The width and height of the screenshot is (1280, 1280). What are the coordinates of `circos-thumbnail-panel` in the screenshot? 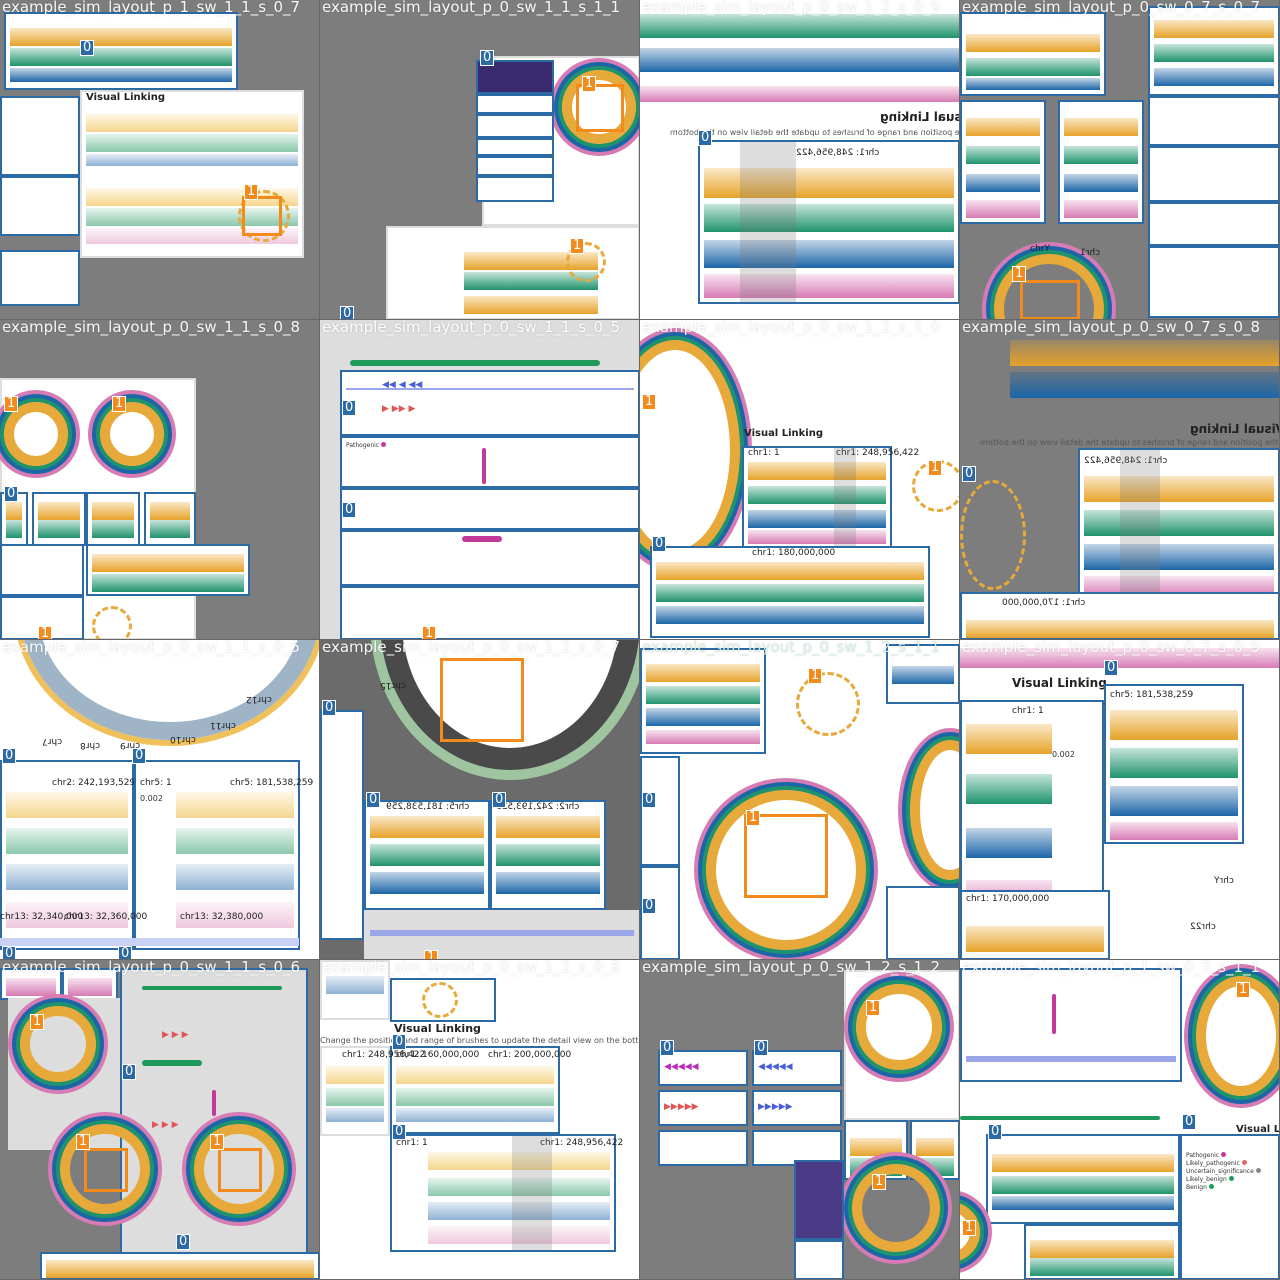 It's located at (443, 1000).